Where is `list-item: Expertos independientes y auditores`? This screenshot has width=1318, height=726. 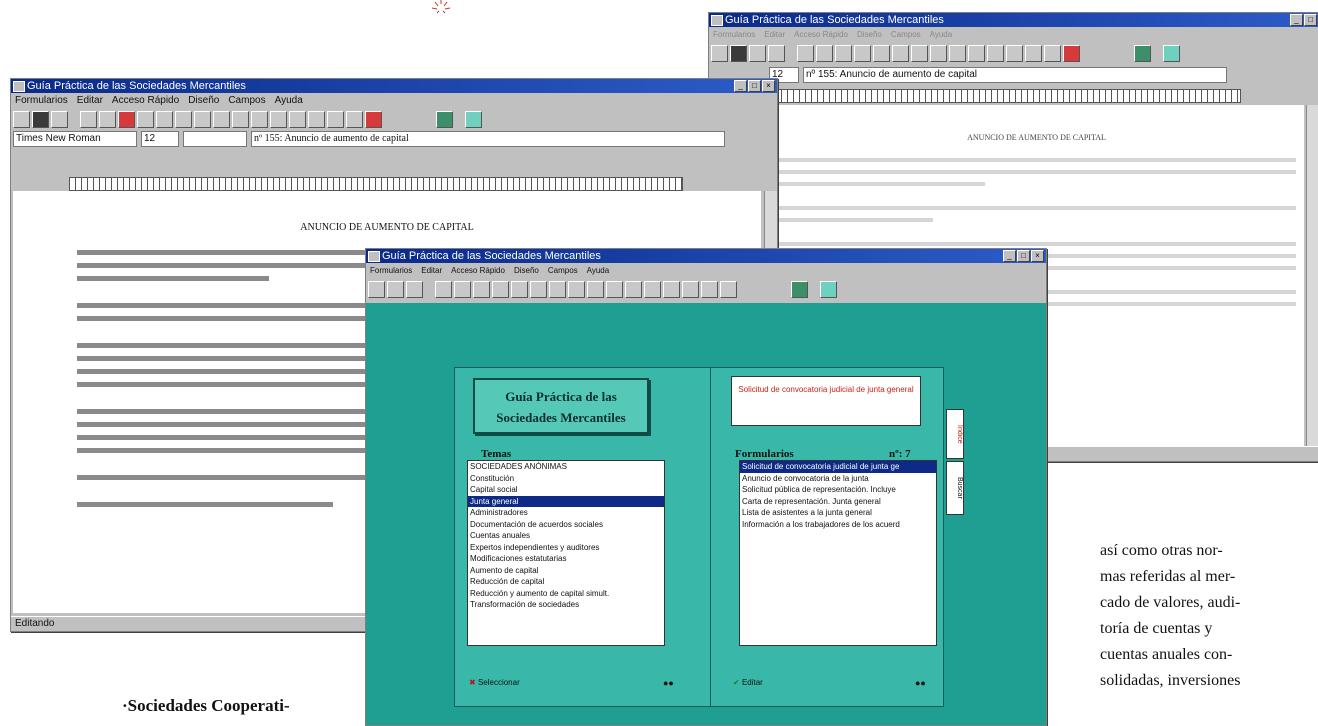 list-item: Expertos independientes y auditores is located at coordinates (566, 548).